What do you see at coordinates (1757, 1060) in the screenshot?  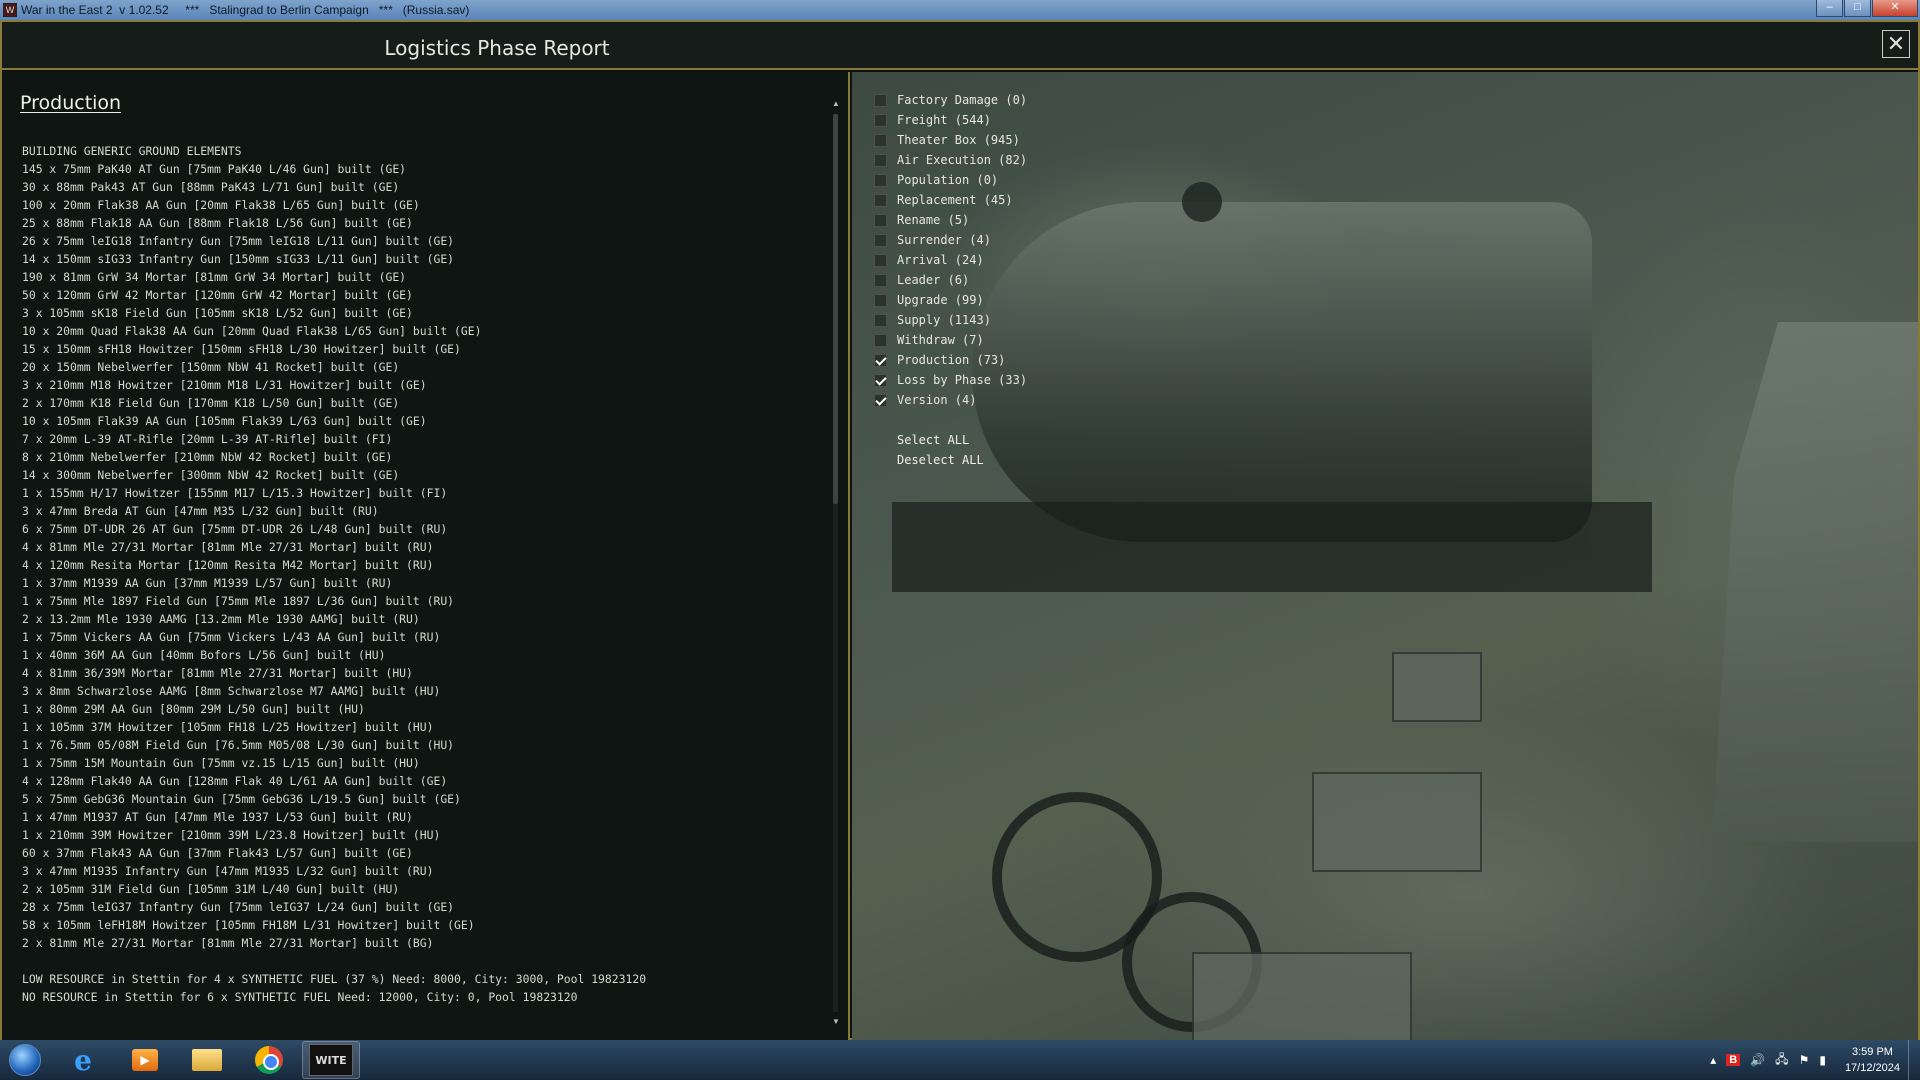 I see `volume-icon: 🔊` at bounding box center [1757, 1060].